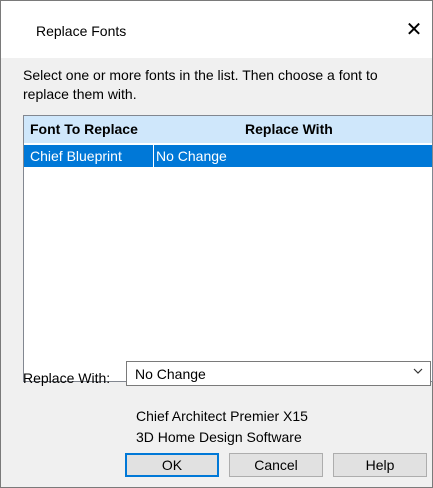 This screenshot has width=433, height=488. Describe the element at coordinates (276, 465) in the screenshot. I see `cancel-button: Cancel` at that location.